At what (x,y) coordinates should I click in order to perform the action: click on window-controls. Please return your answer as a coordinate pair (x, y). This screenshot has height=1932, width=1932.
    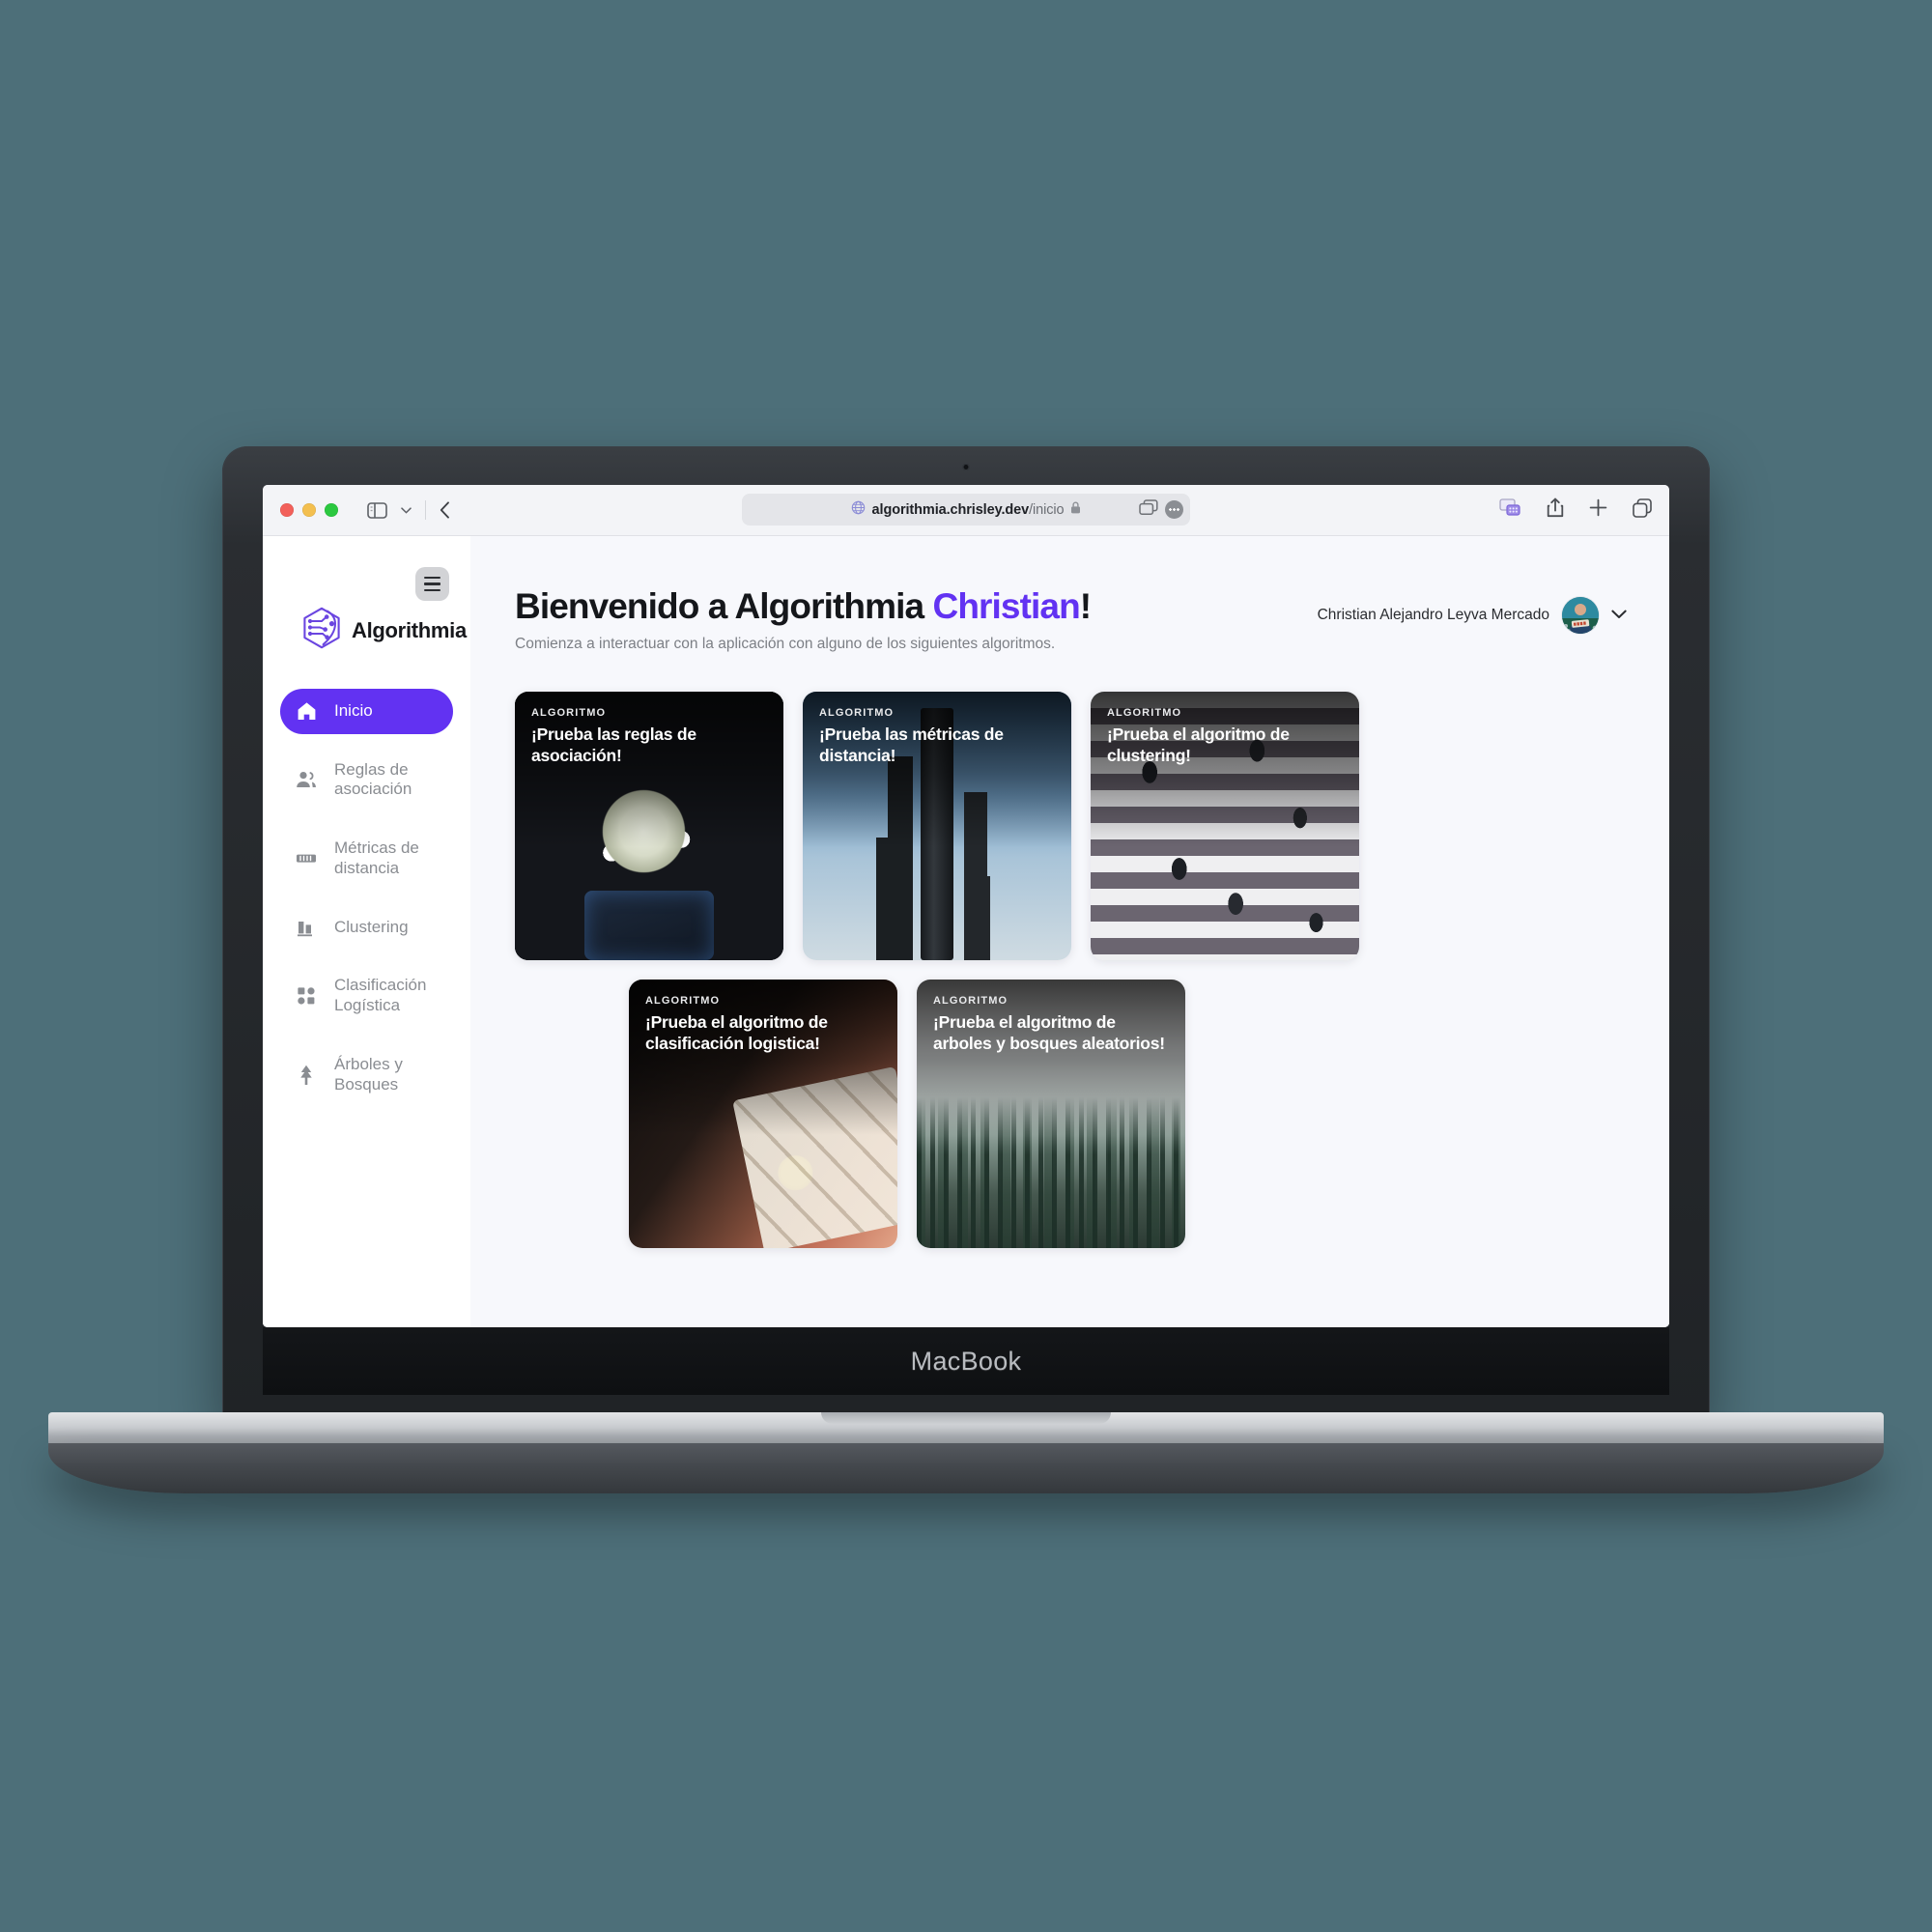
    Looking at the image, I should click on (309, 510).